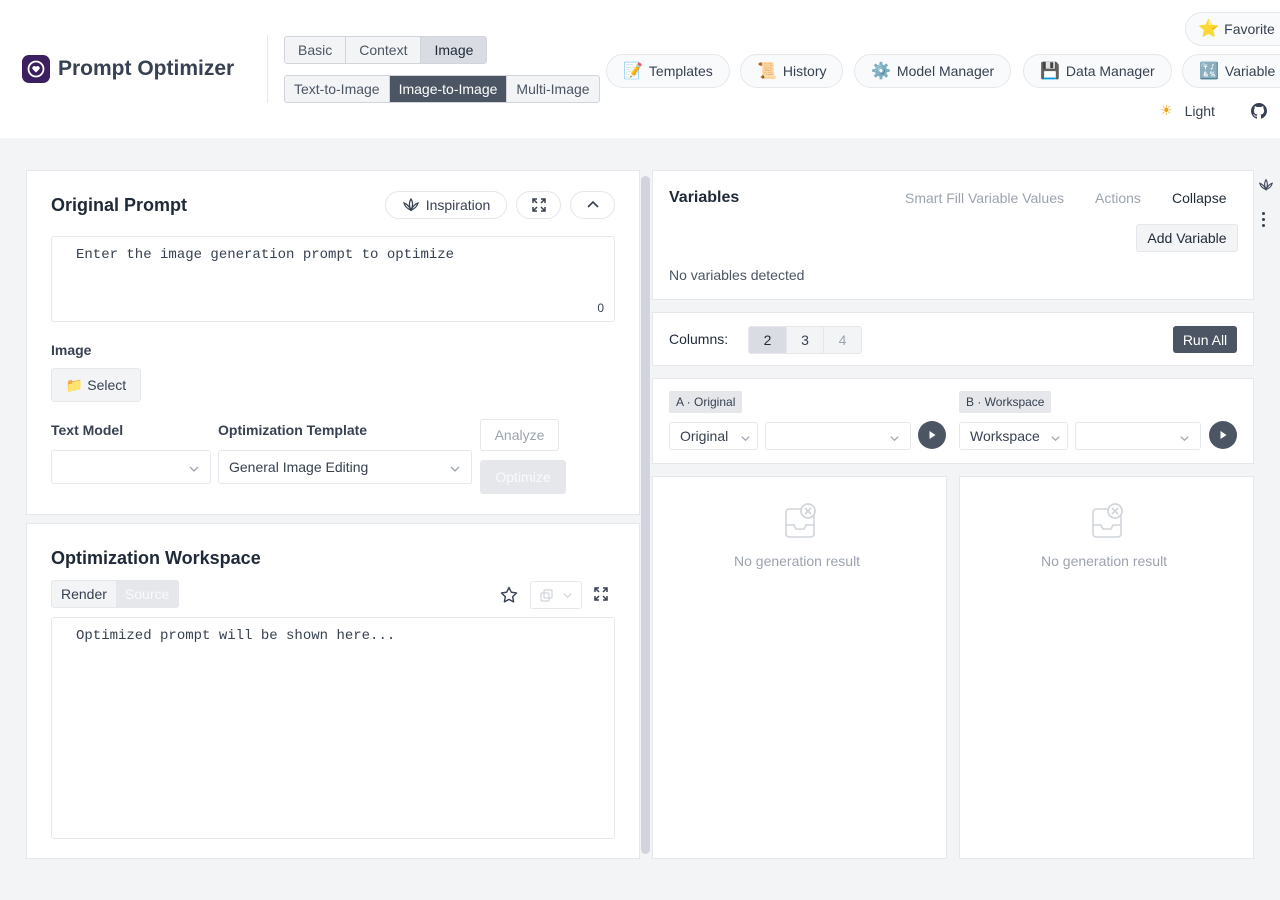  Describe the element at coordinates (84, 594) in the screenshot. I see `render-tab: Render` at that location.